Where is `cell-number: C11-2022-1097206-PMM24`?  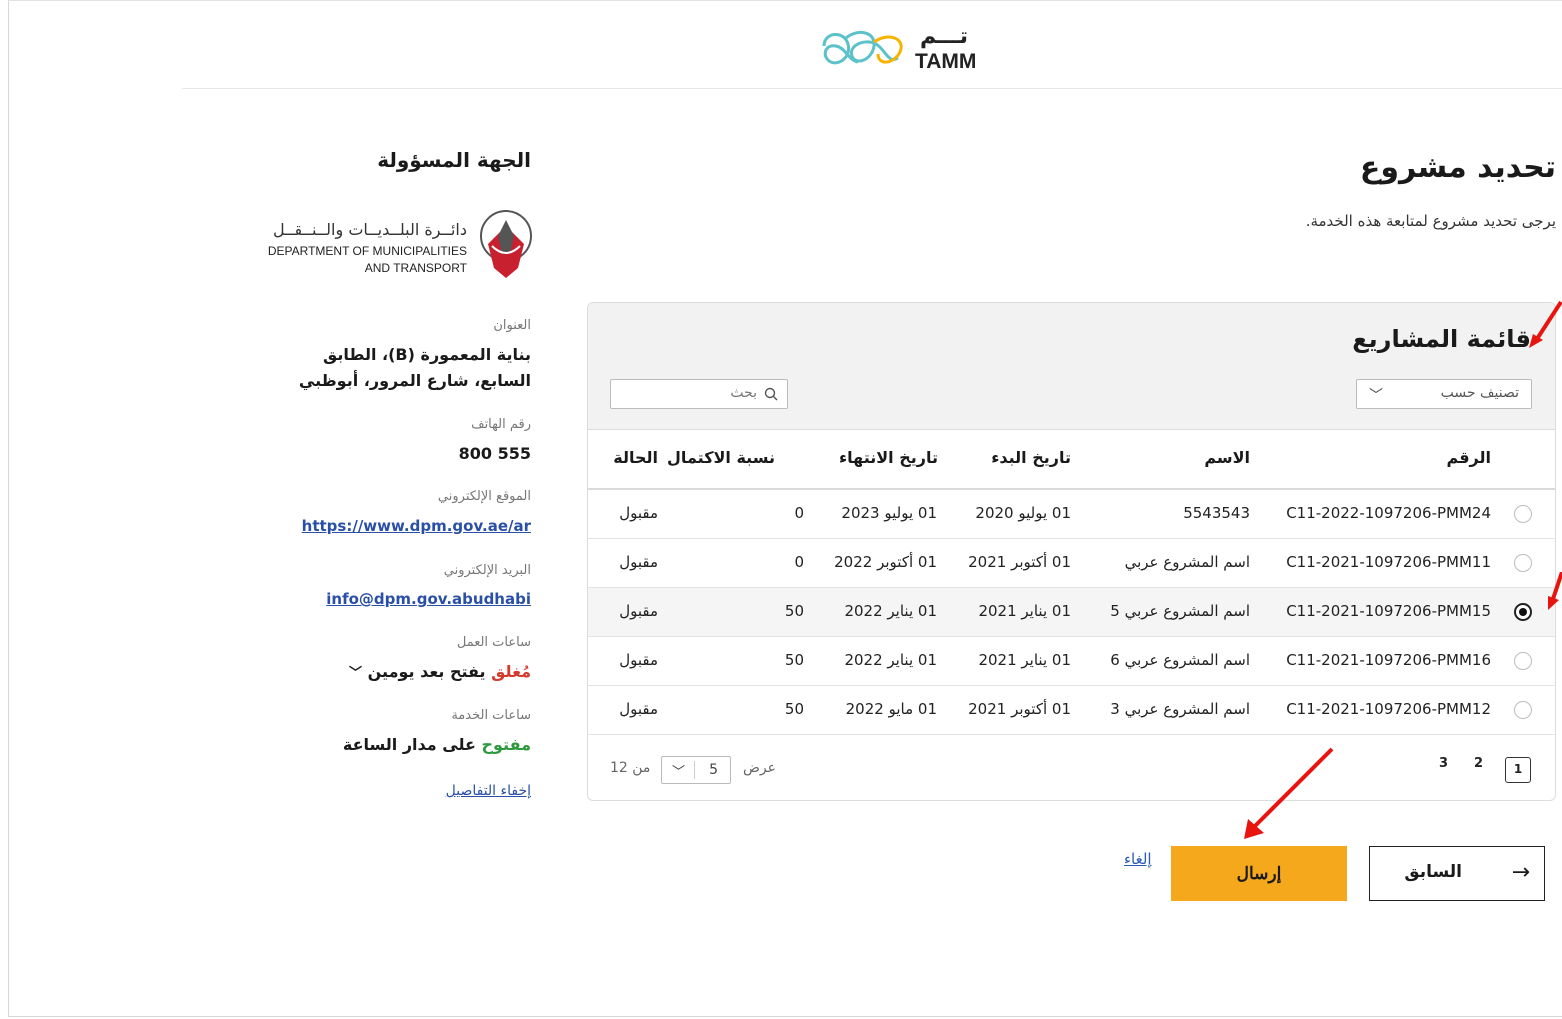
cell-number: C11-2022-1097206-PMM24 is located at coordinates (1388, 513).